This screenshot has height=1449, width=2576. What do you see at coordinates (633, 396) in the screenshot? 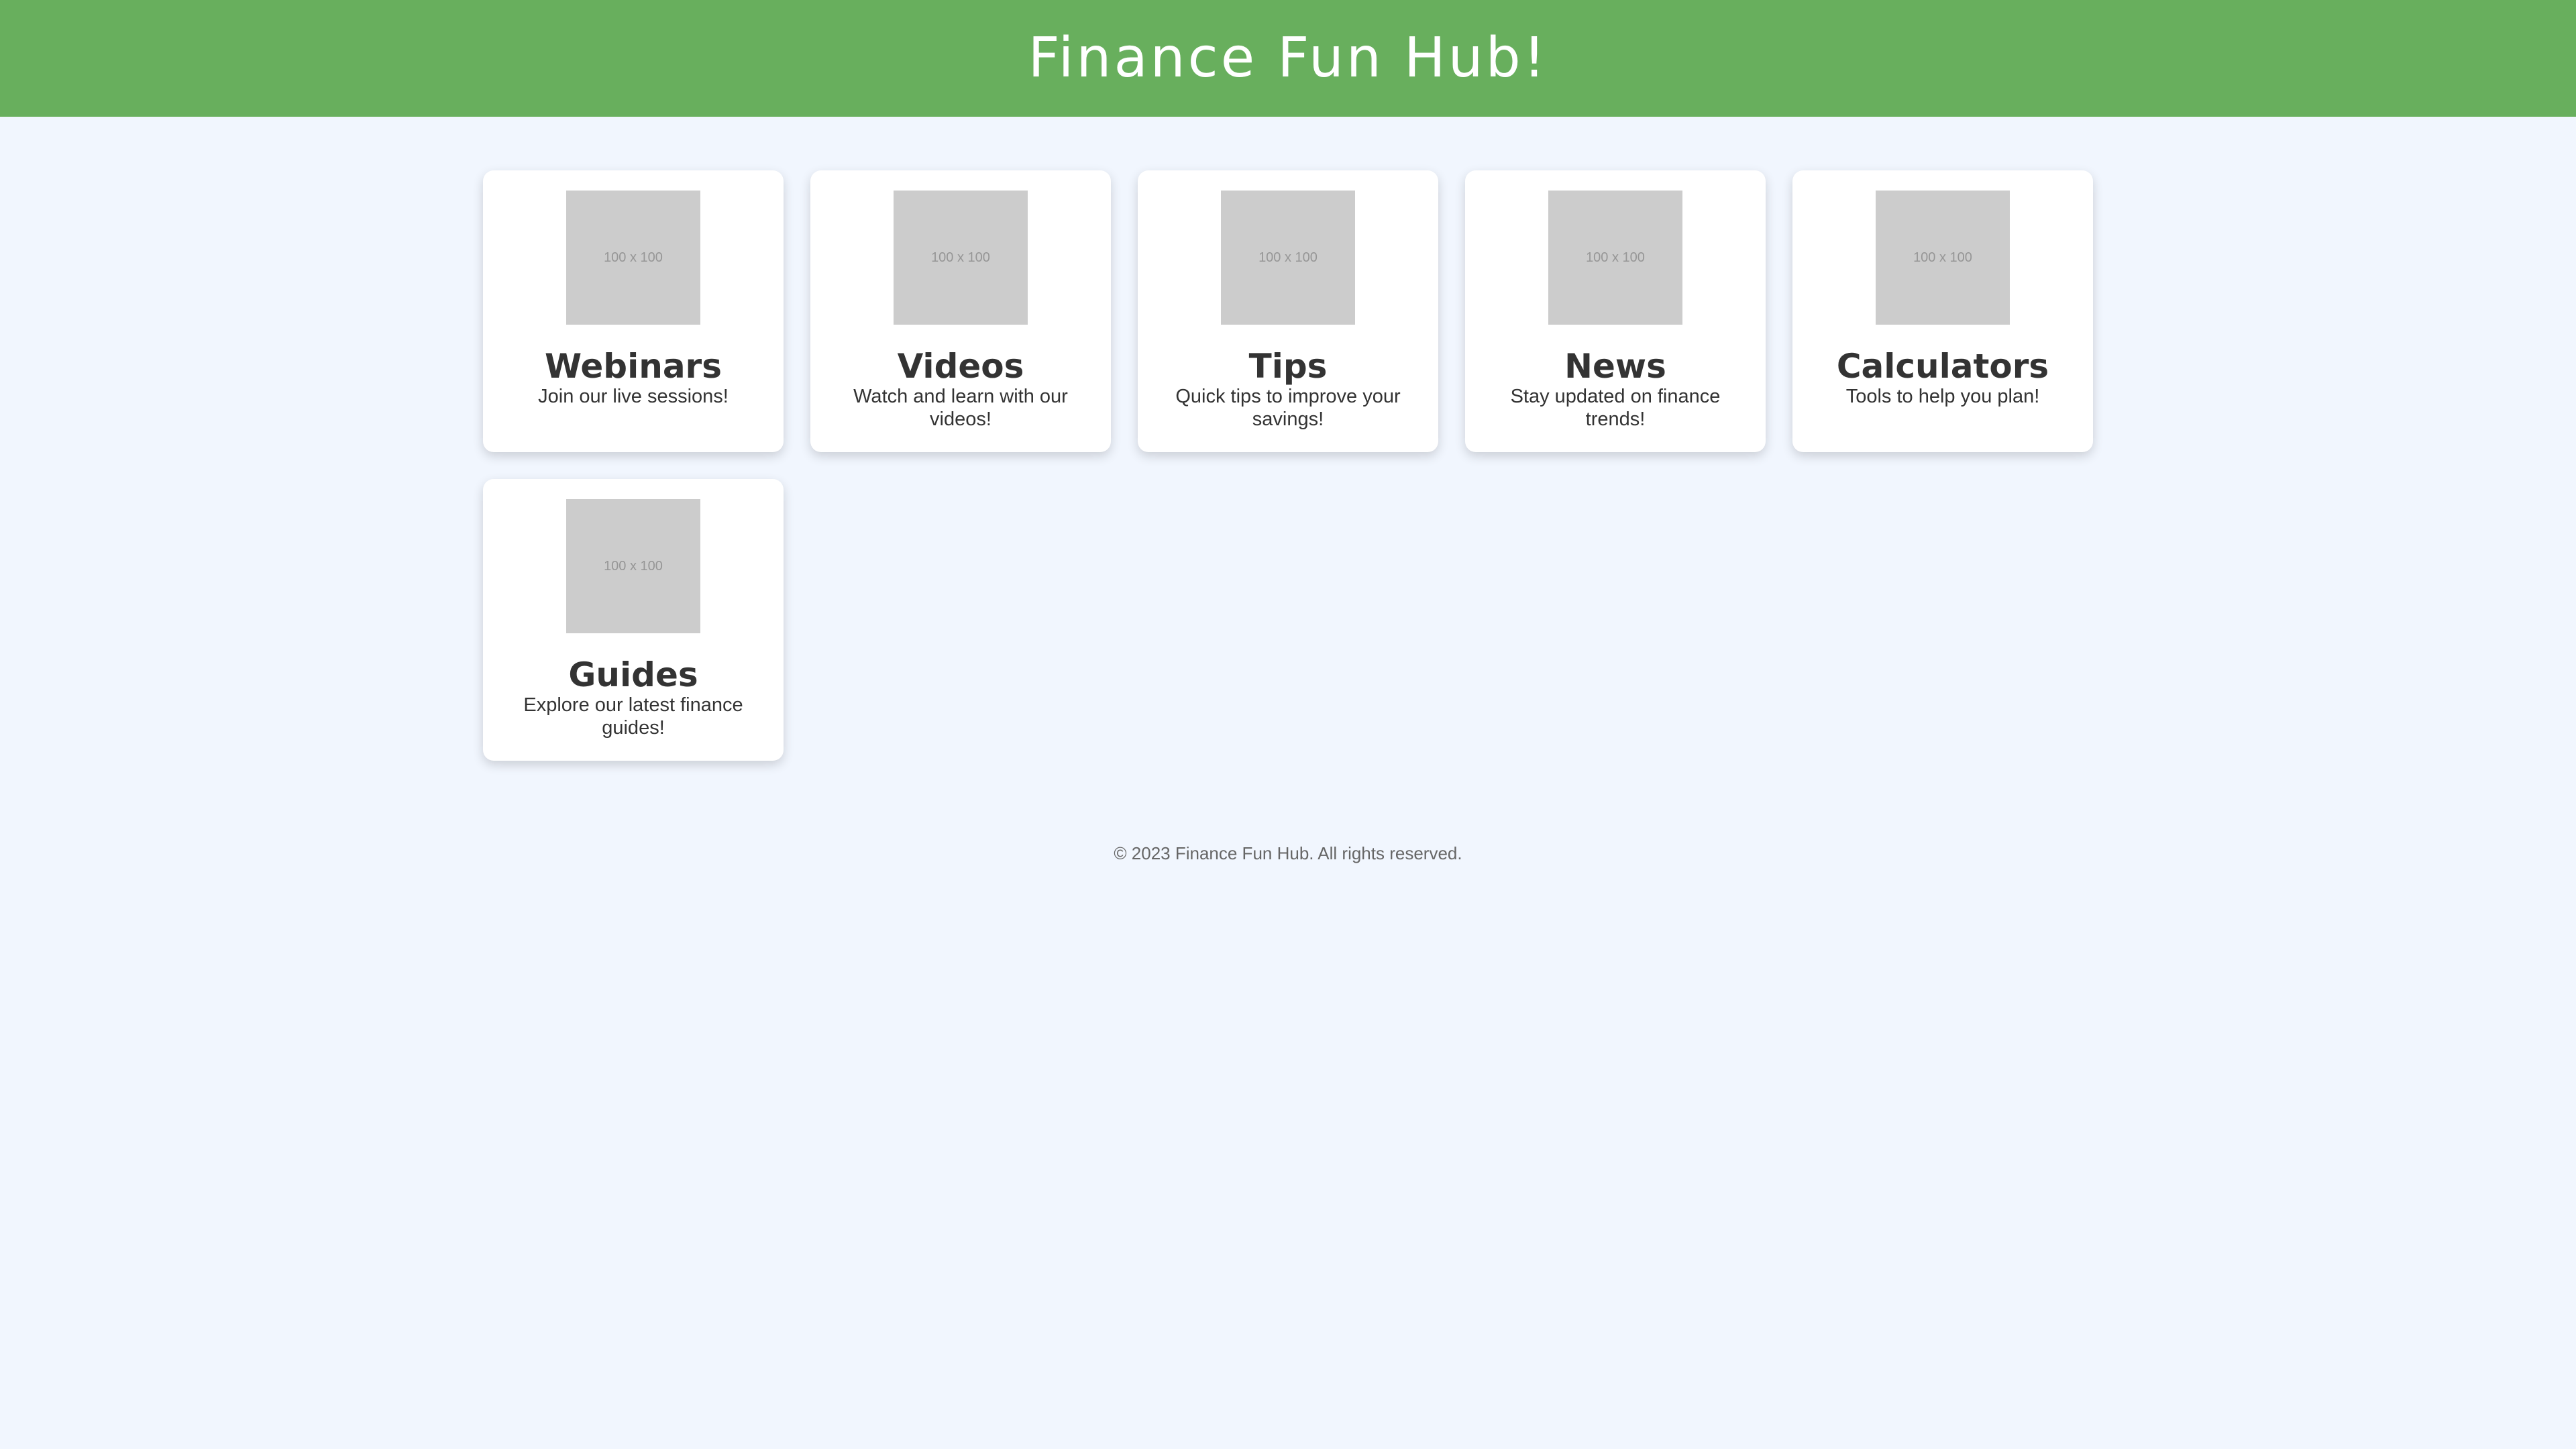
I see `card-description: Join our live sessions!` at bounding box center [633, 396].